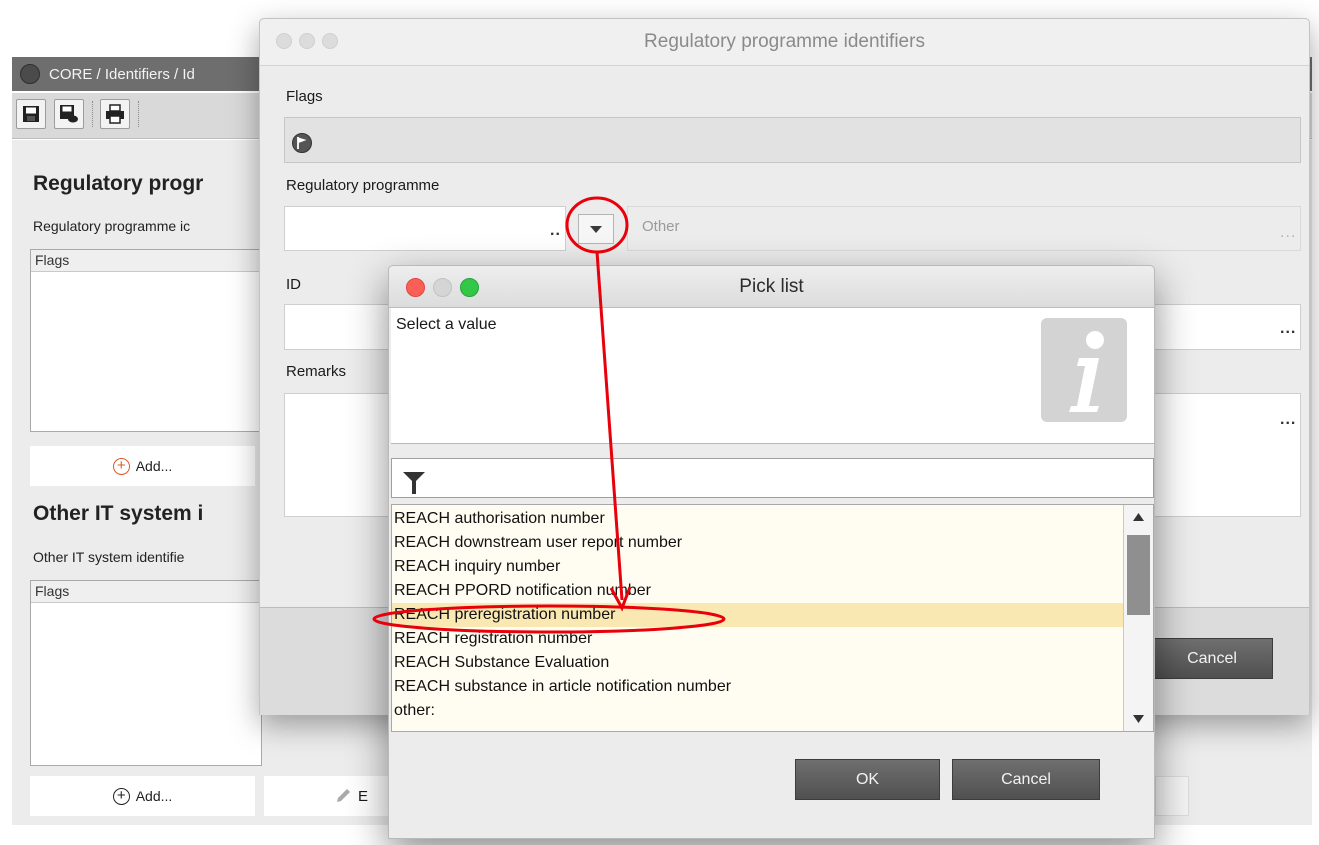 The image size is (1319, 845). I want to click on flags-field, so click(792, 140).